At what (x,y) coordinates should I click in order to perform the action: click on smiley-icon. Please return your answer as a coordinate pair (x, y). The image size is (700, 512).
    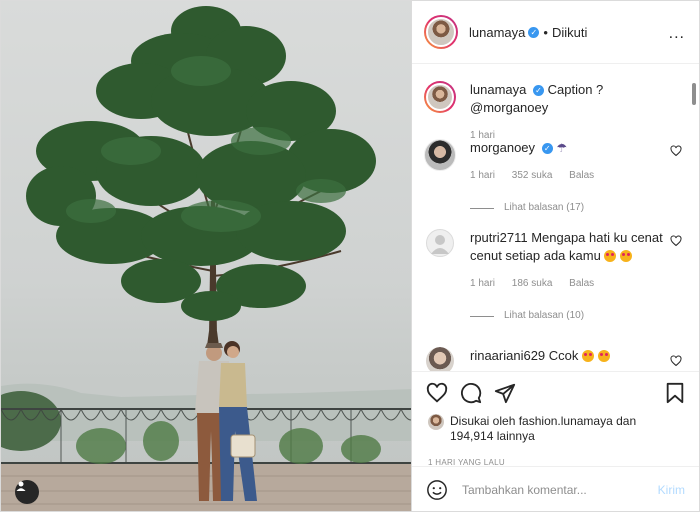
    Looking at the image, I should click on (437, 490).